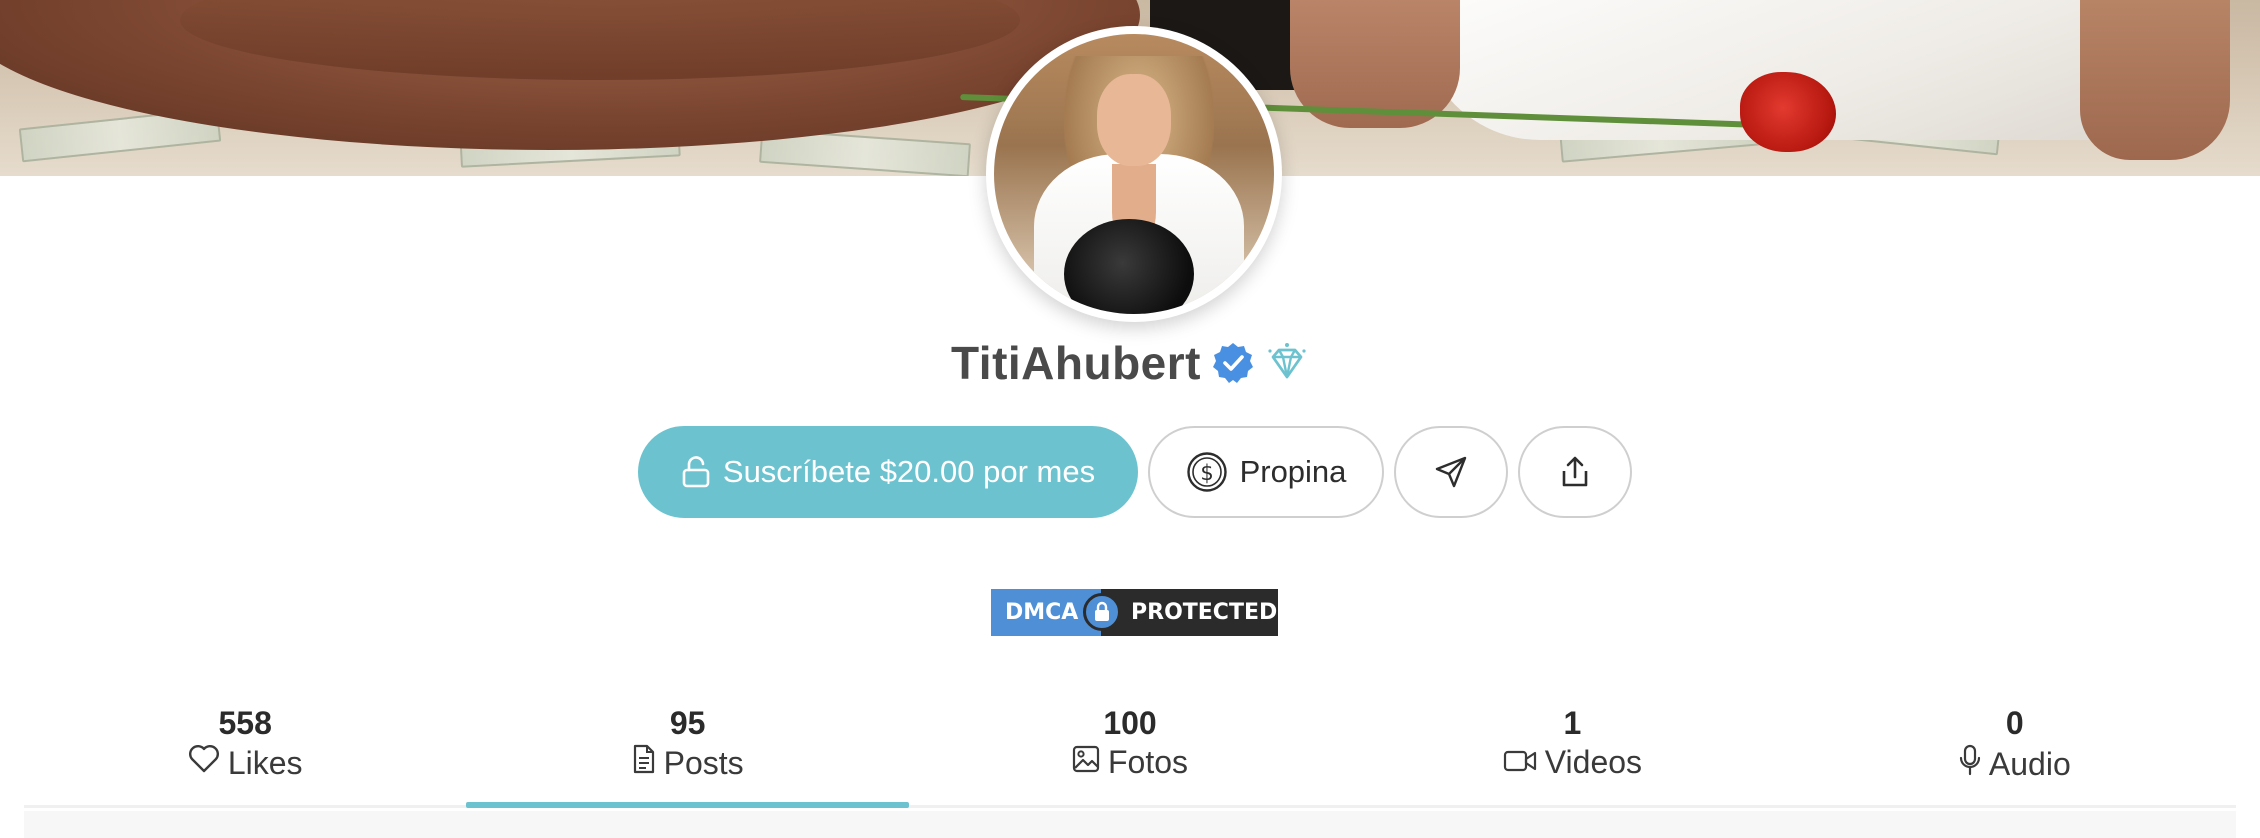 The width and height of the screenshot is (2260, 838). I want to click on audio-count: 0, so click(2014, 723).